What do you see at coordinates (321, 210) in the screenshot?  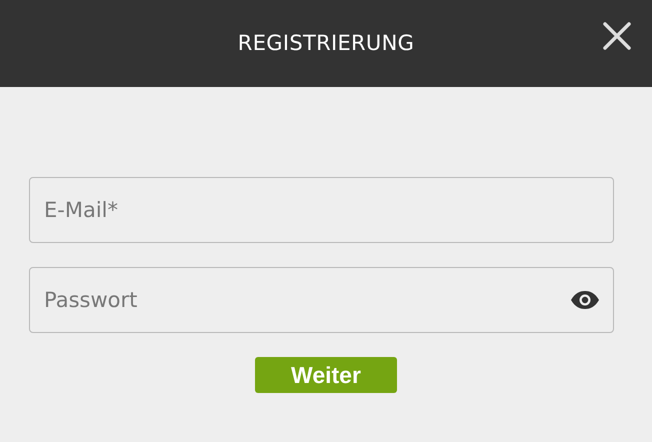 I see `email-field: E-Mail*` at bounding box center [321, 210].